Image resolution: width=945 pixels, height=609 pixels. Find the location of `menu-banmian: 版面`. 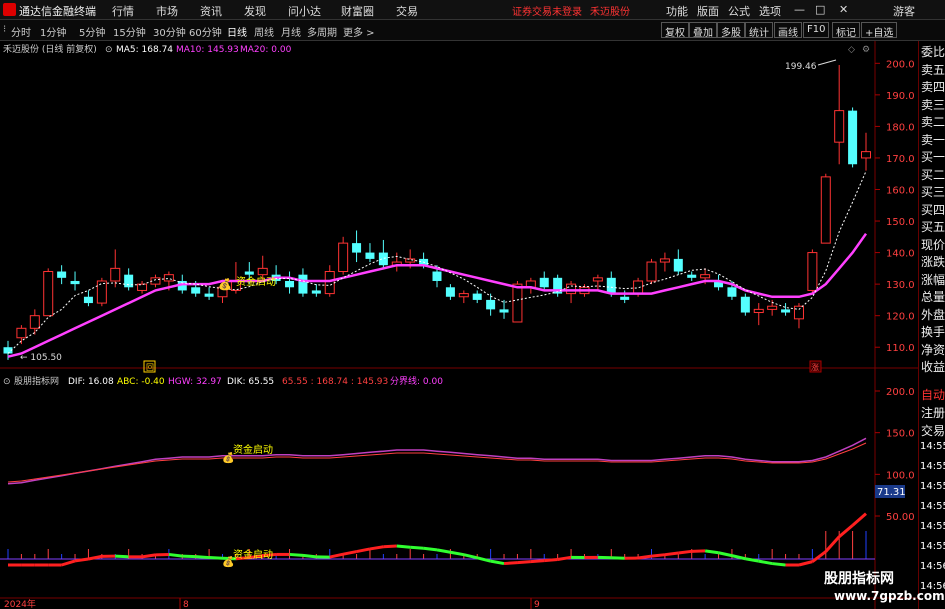

menu-banmian: 版面 is located at coordinates (708, 11).